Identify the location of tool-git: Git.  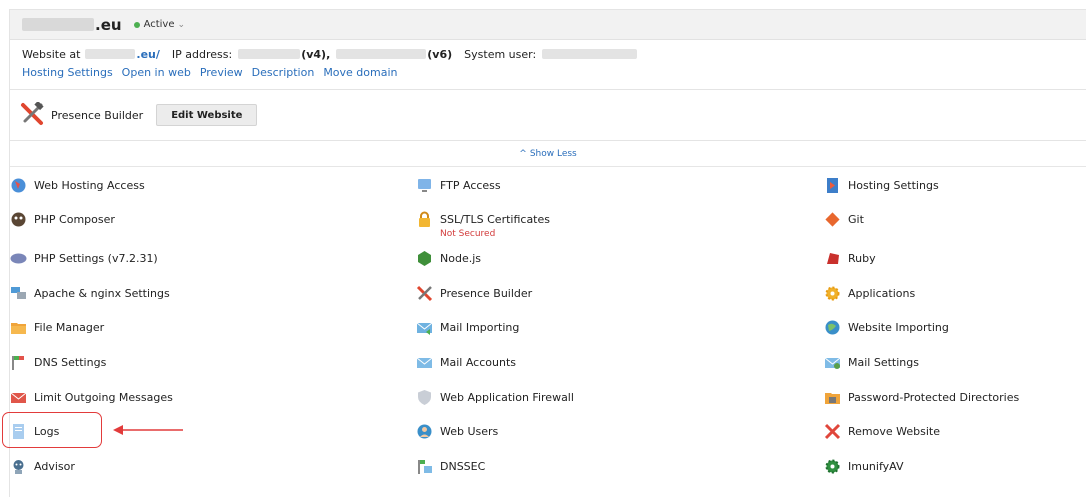
(844, 219).